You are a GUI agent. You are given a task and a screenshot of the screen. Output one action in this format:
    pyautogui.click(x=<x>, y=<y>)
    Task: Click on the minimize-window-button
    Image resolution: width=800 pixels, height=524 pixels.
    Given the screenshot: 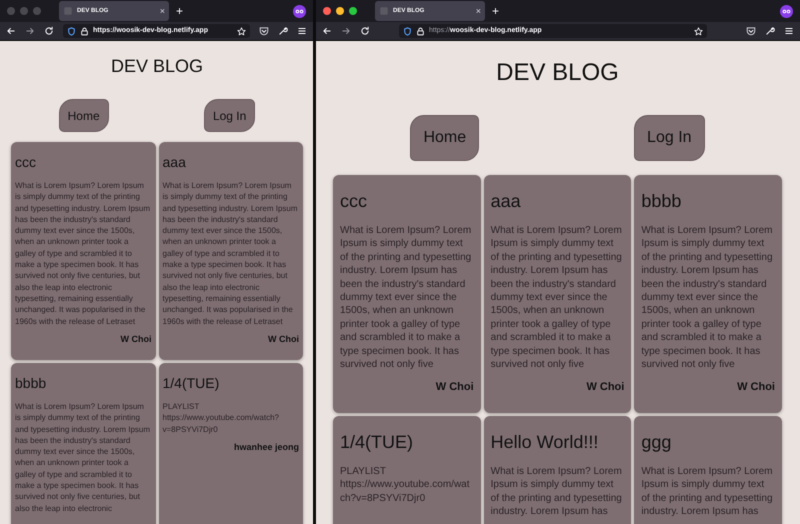 What is the action you would take?
    pyautogui.click(x=340, y=11)
    